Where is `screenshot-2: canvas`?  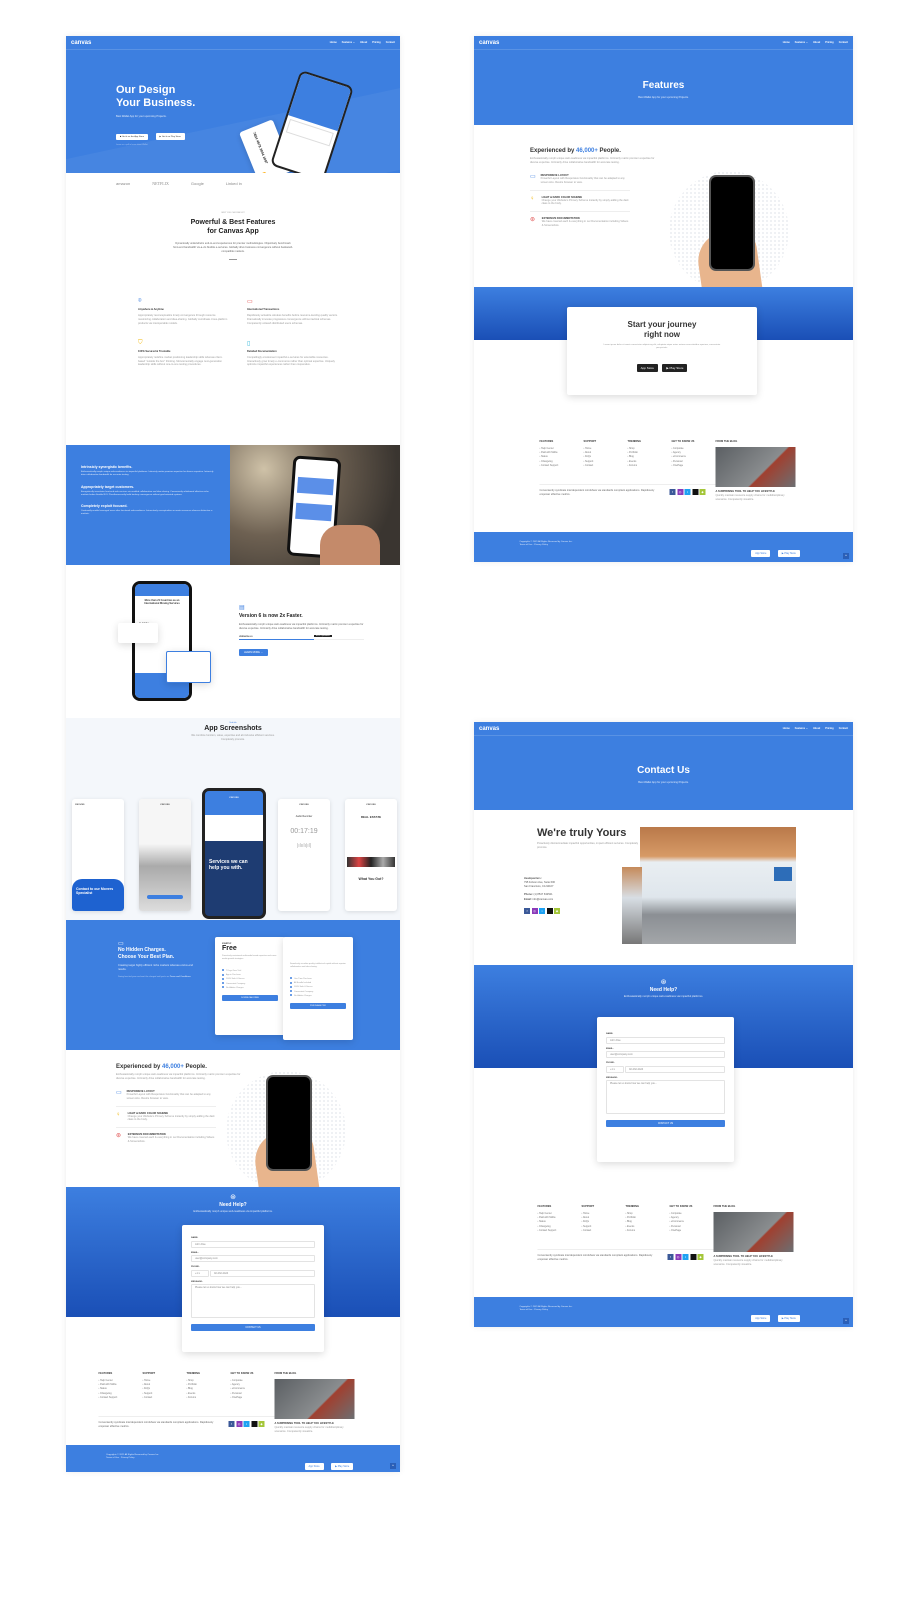
screenshot-2: canvas is located at coordinates (165, 855).